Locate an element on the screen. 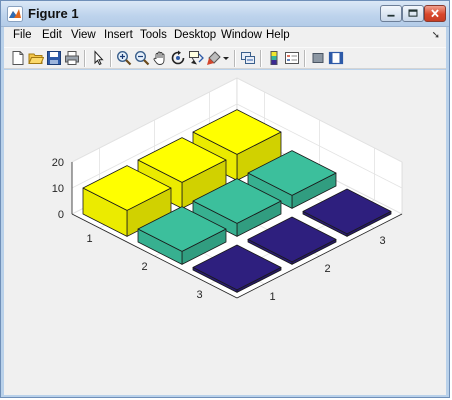  row-tick-label: 1 is located at coordinates (89, 239).